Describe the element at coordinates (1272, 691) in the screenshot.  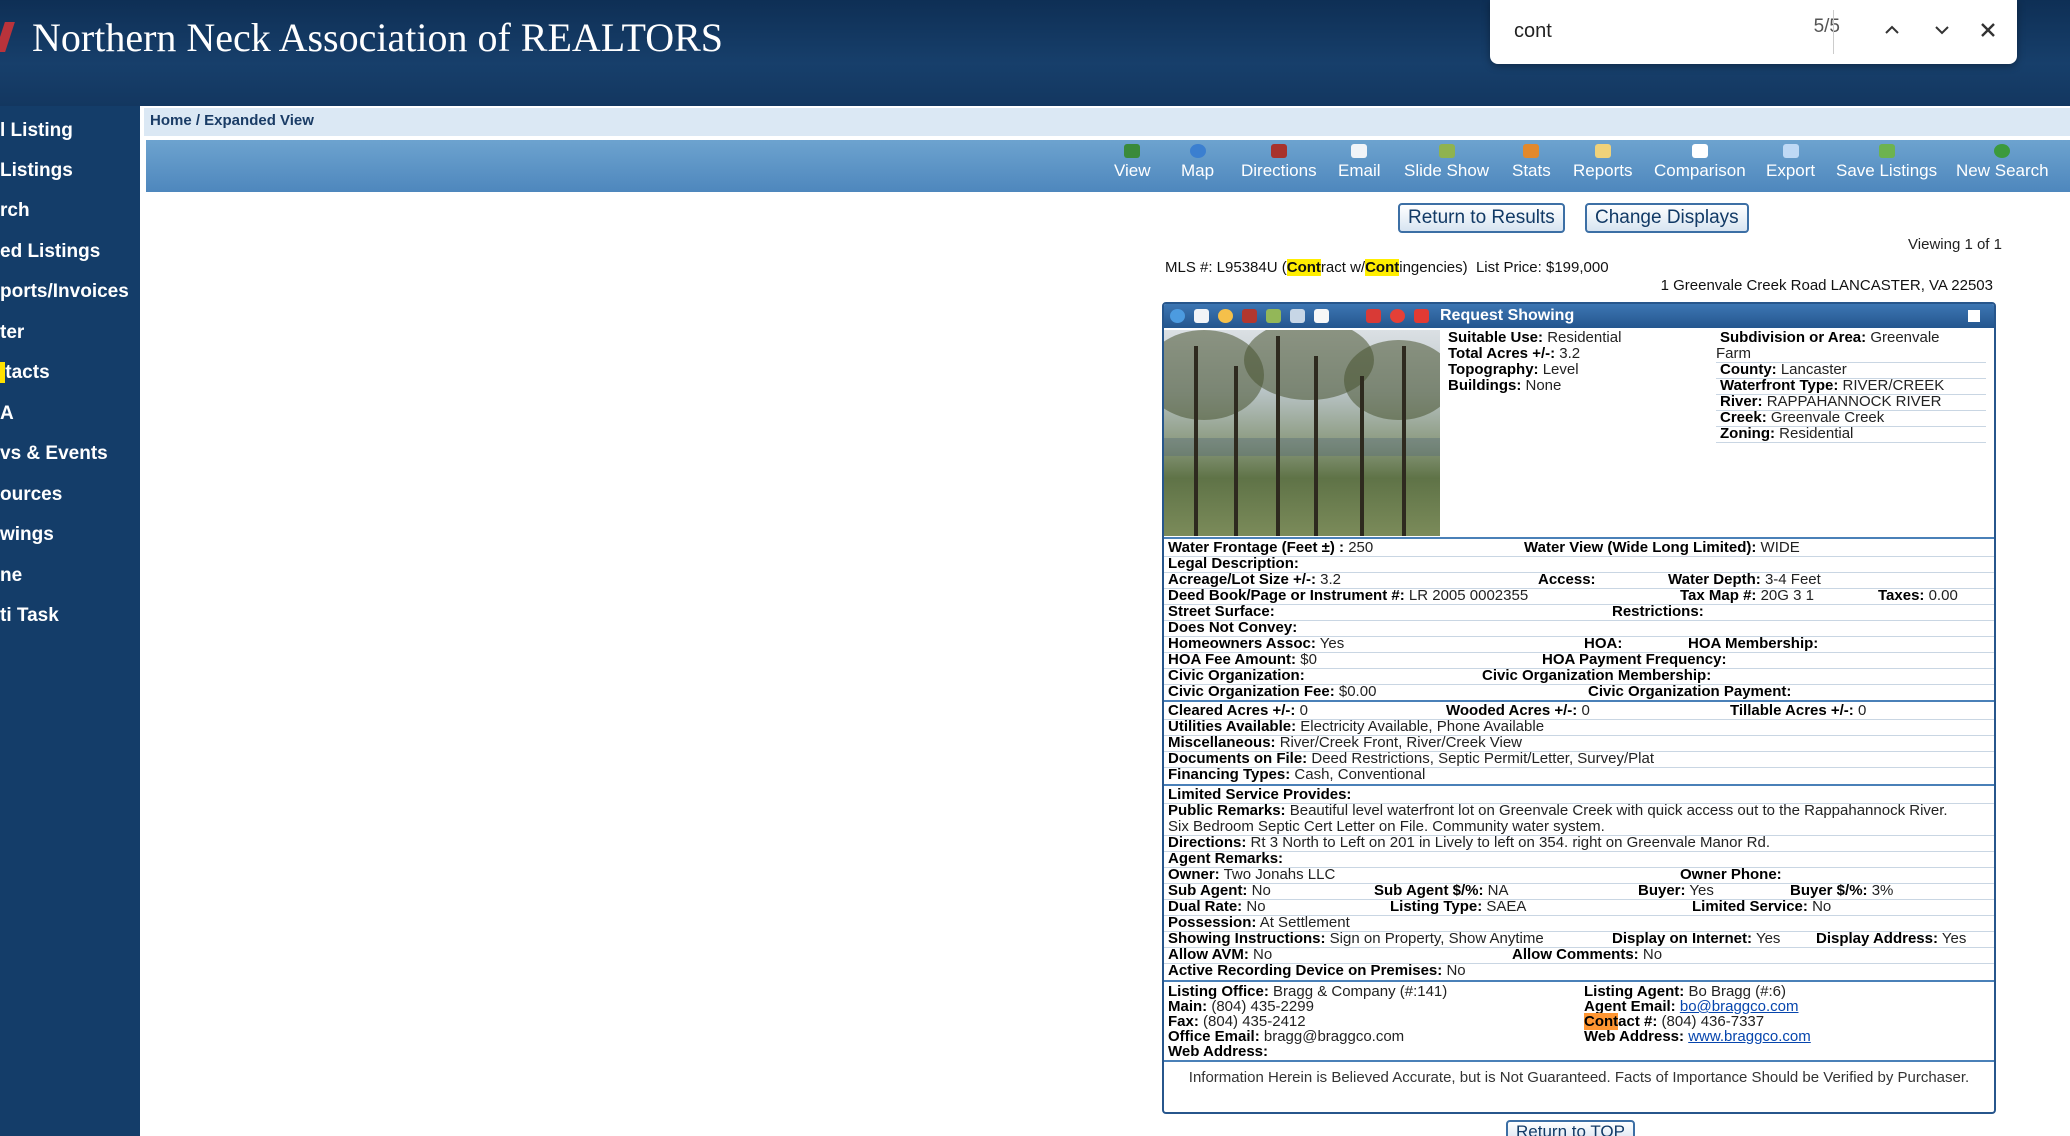
I see `field-civic-fee: Civic Organization Fee: $0.00` at that location.